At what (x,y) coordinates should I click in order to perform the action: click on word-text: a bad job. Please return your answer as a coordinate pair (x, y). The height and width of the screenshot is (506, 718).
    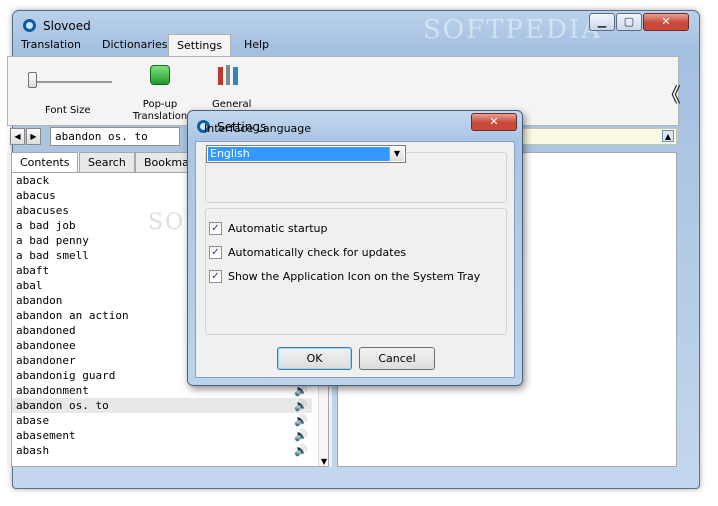
    Looking at the image, I should click on (46, 225).